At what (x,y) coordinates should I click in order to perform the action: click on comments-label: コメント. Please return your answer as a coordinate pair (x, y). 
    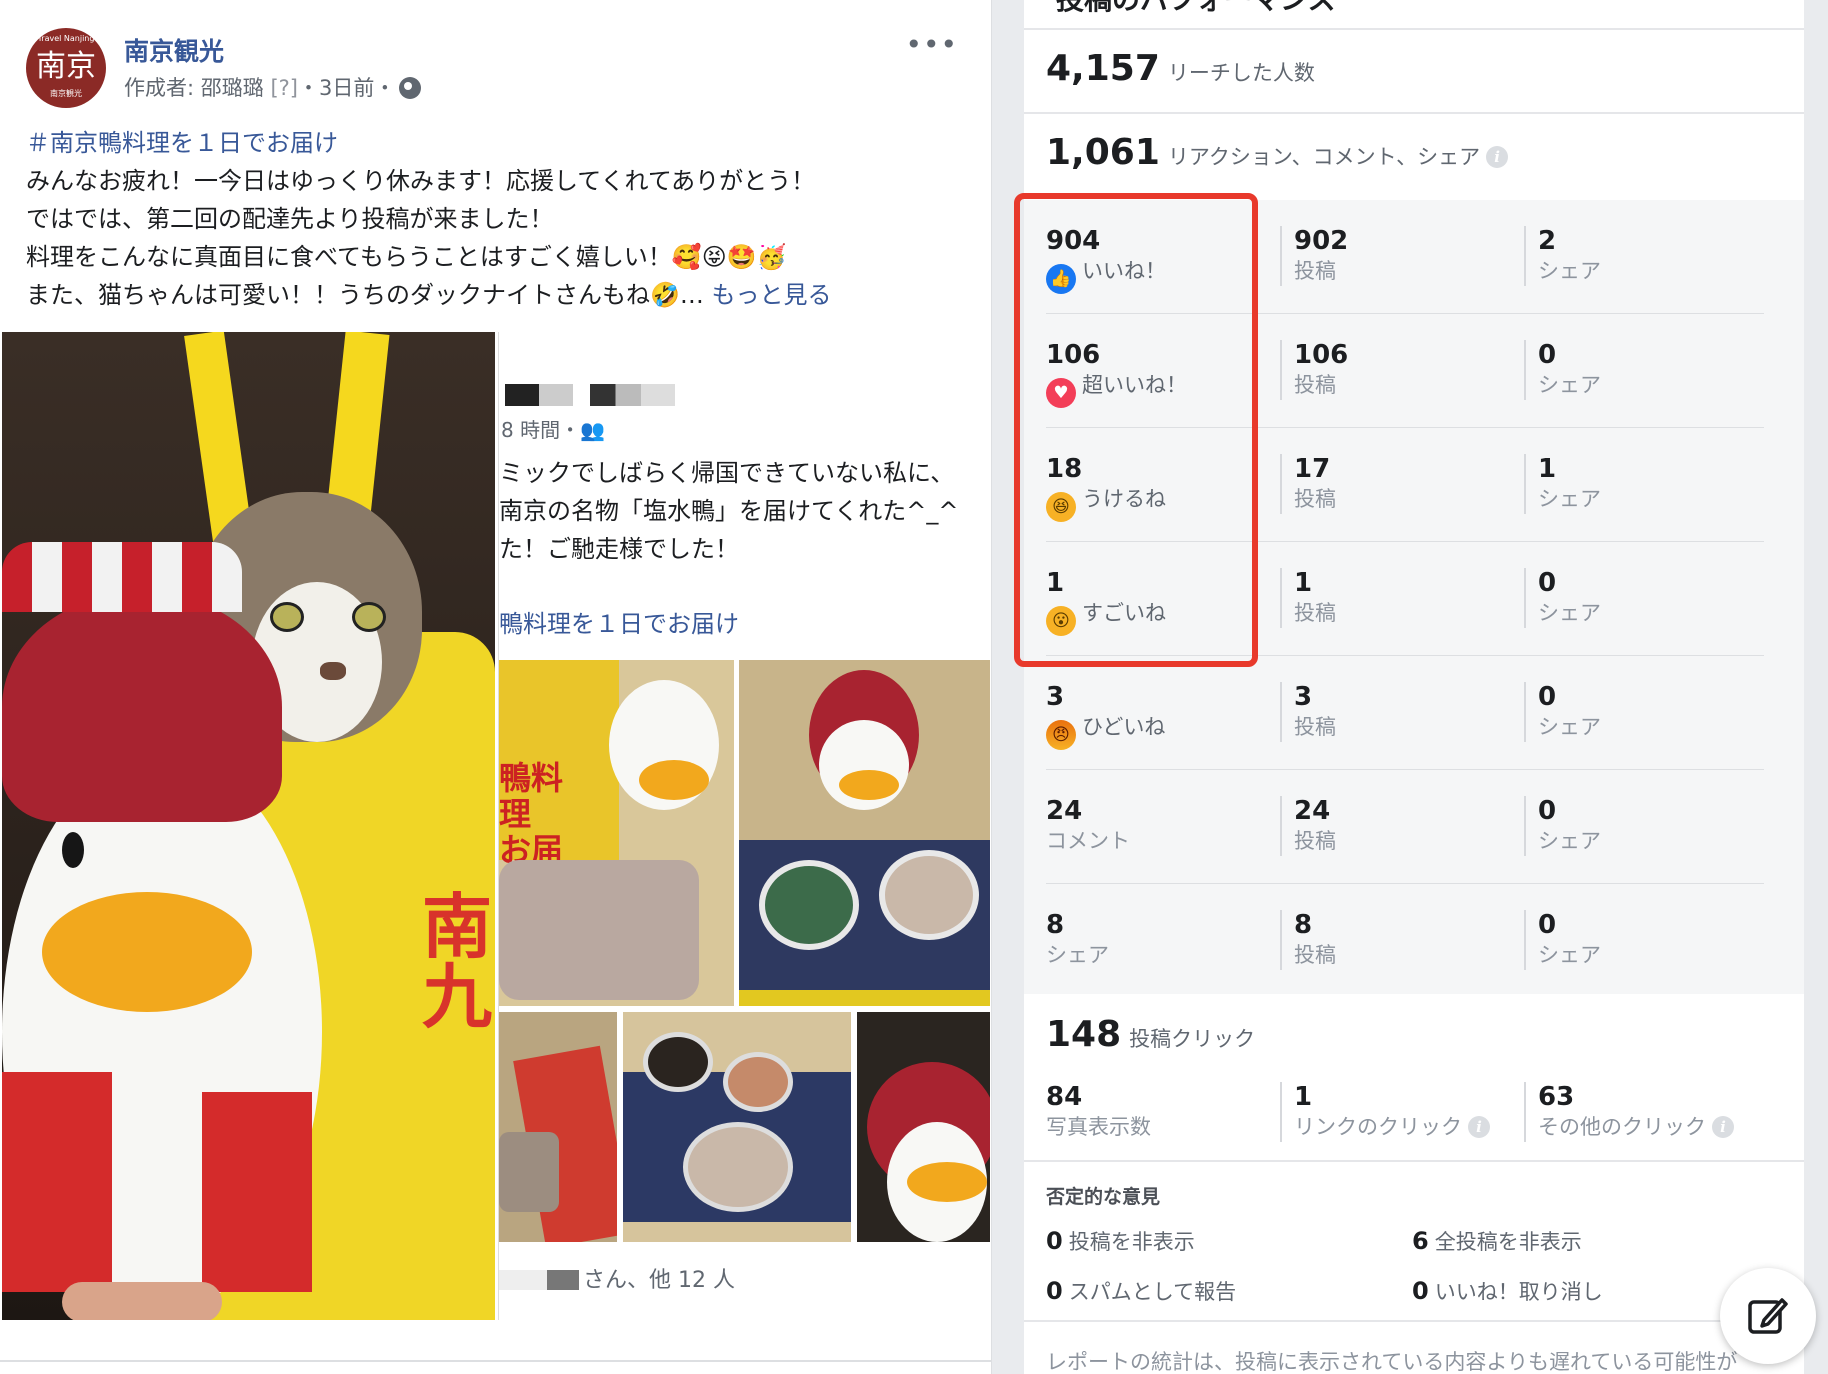
    Looking at the image, I should click on (1088, 841).